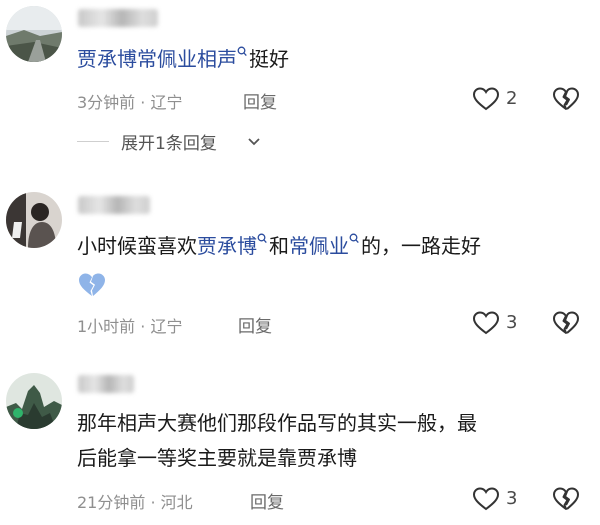  What do you see at coordinates (277, 423) in the screenshot?
I see `comment-text-line-1: 那年相声大赛他们那段作品写的其实一般，最` at bounding box center [277, 423].